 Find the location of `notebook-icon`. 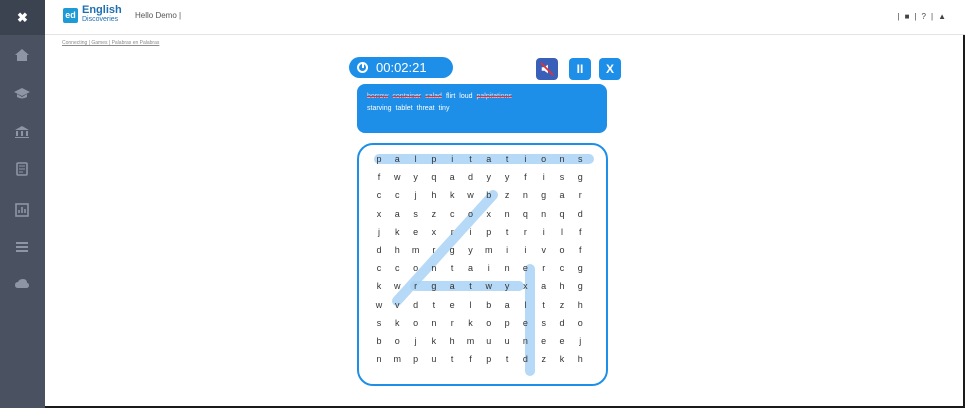

notebook-icon is located at coordinates (22, 169).